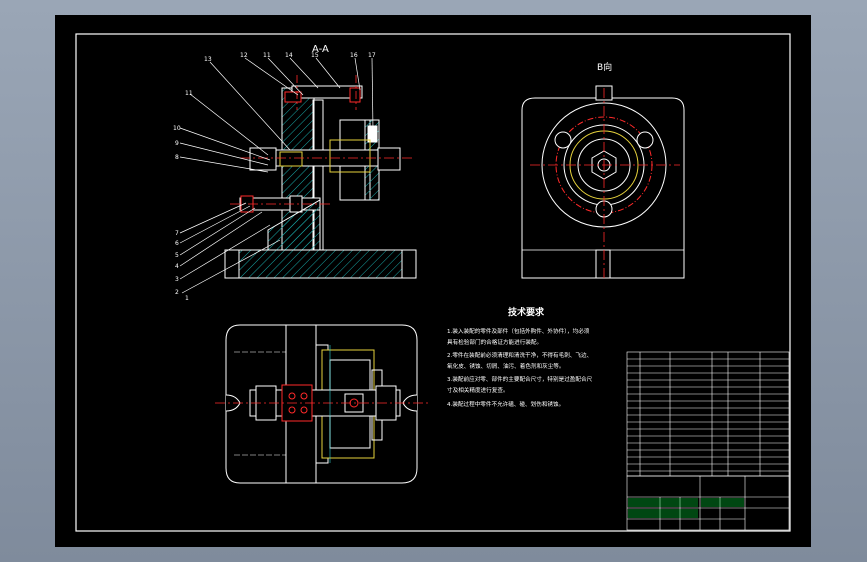 This screenshot has width=867, height=562. I want to click on leader-label: 4, so click(177, 266).